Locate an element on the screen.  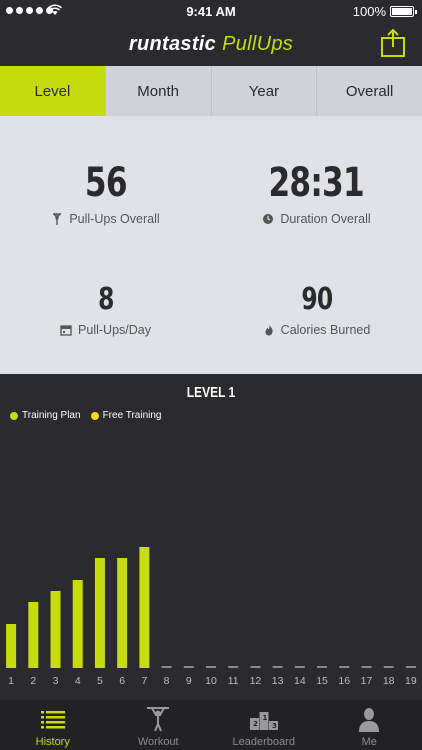
period-tabs: Level Month Year Overall is located at coordinates (211, 91).